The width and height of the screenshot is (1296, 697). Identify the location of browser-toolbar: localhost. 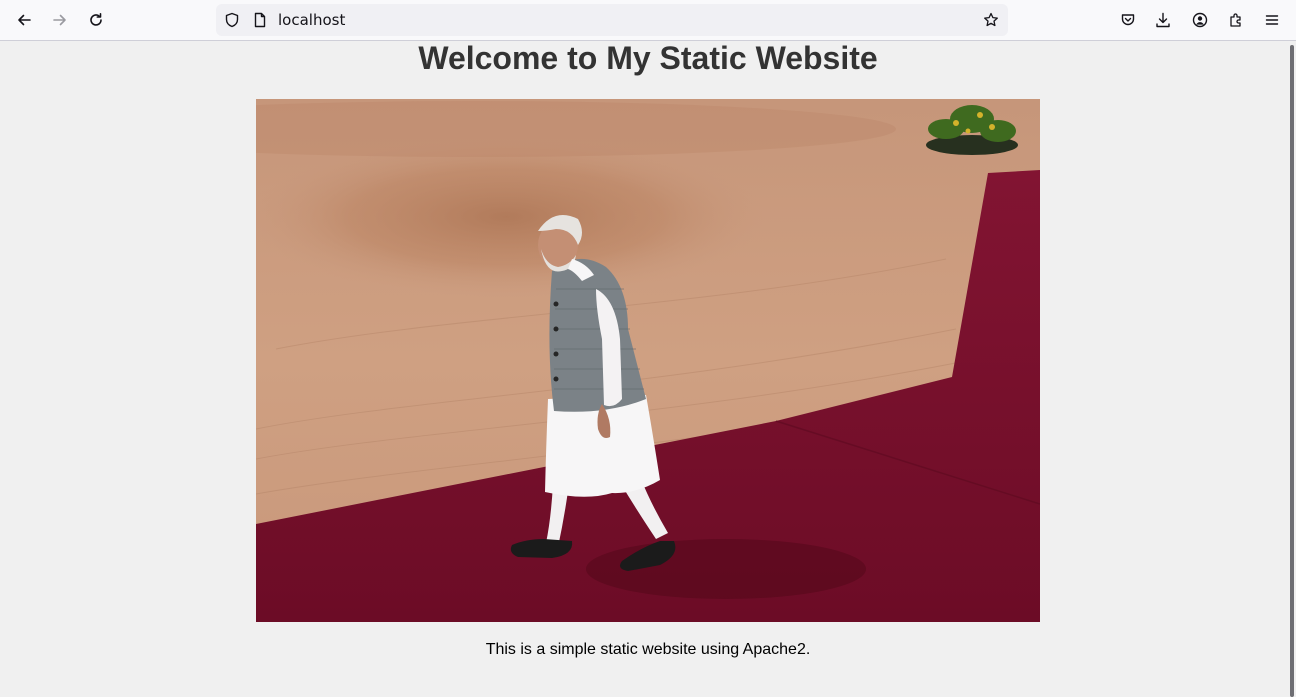
(648, 20).